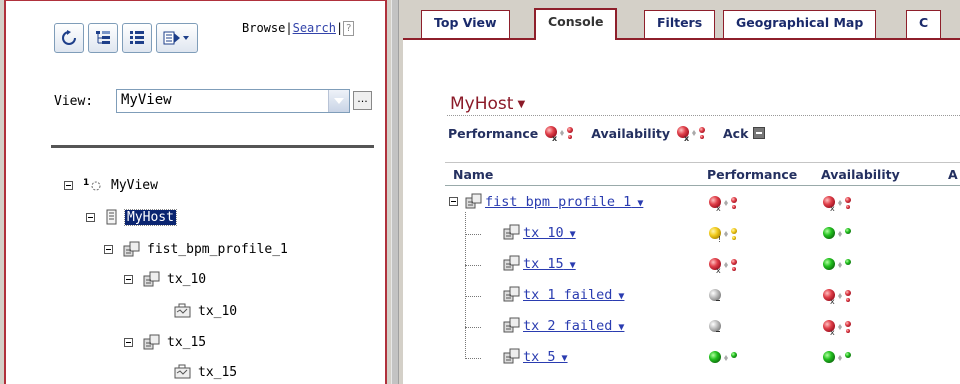  I want to click on chevron-down-icon, so click(338, 101).